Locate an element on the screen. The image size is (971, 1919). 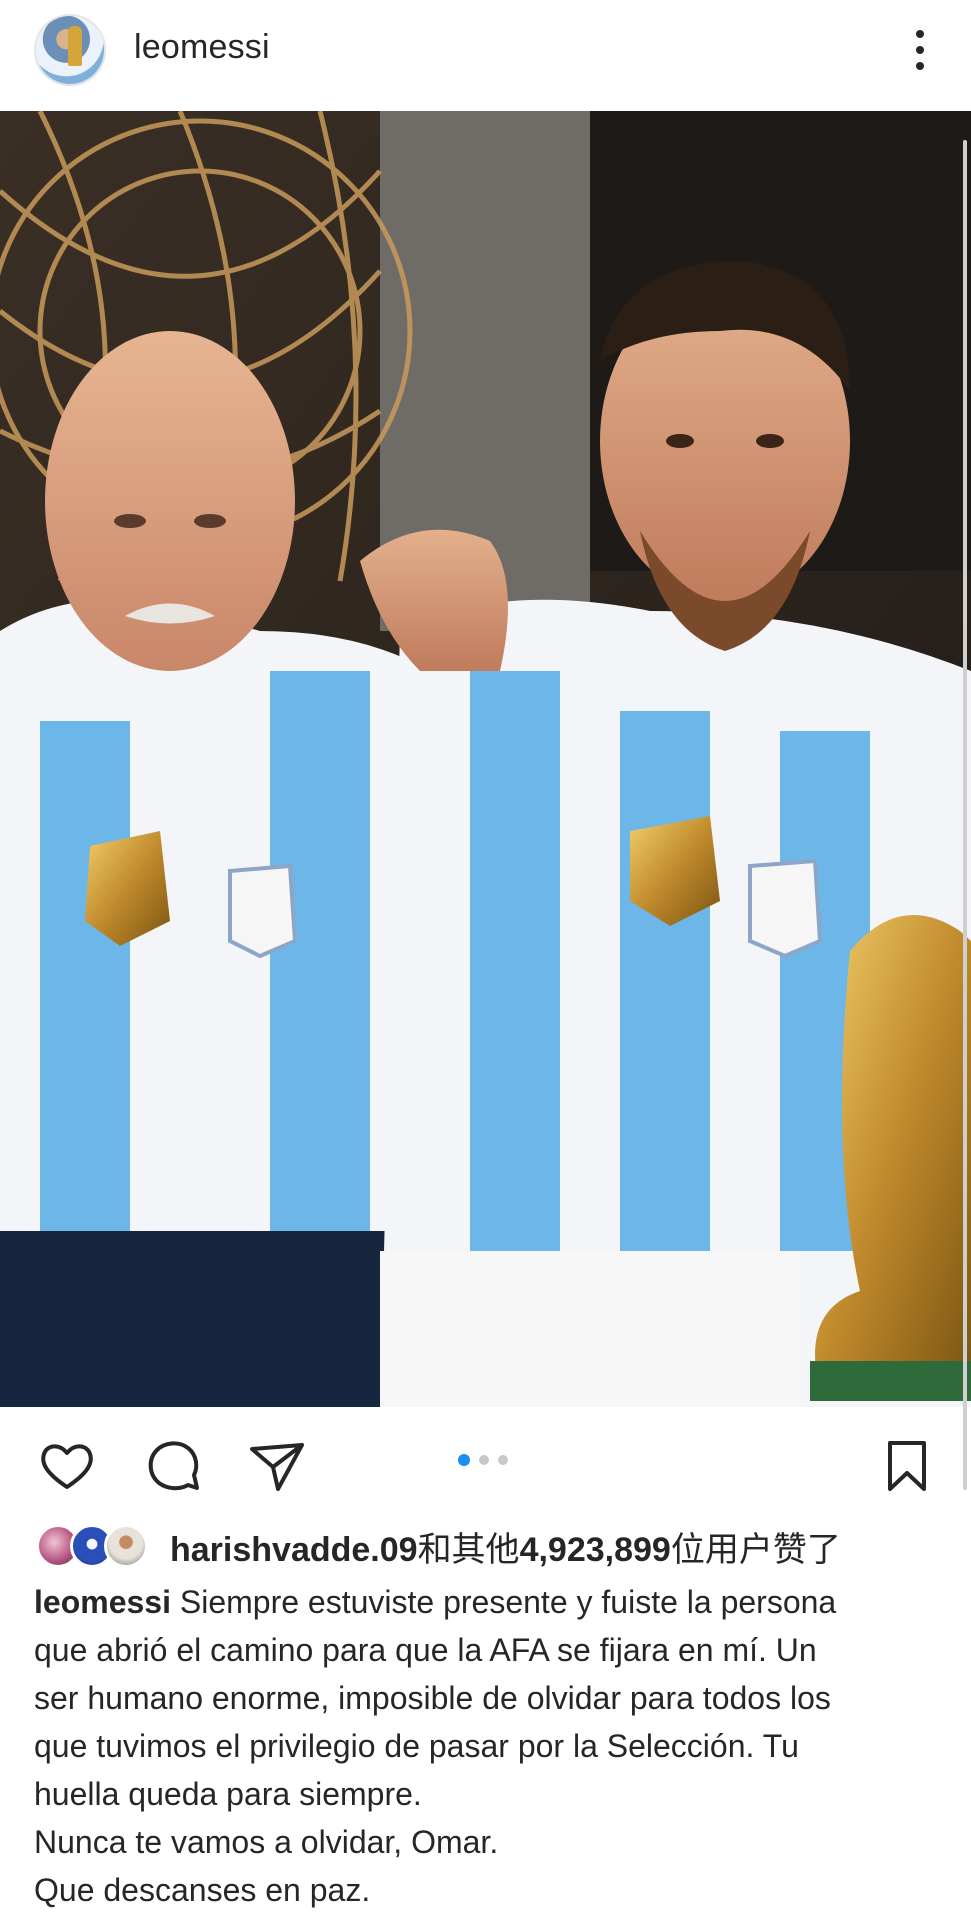
scroll-indicator is located at coordinates (965, 815).